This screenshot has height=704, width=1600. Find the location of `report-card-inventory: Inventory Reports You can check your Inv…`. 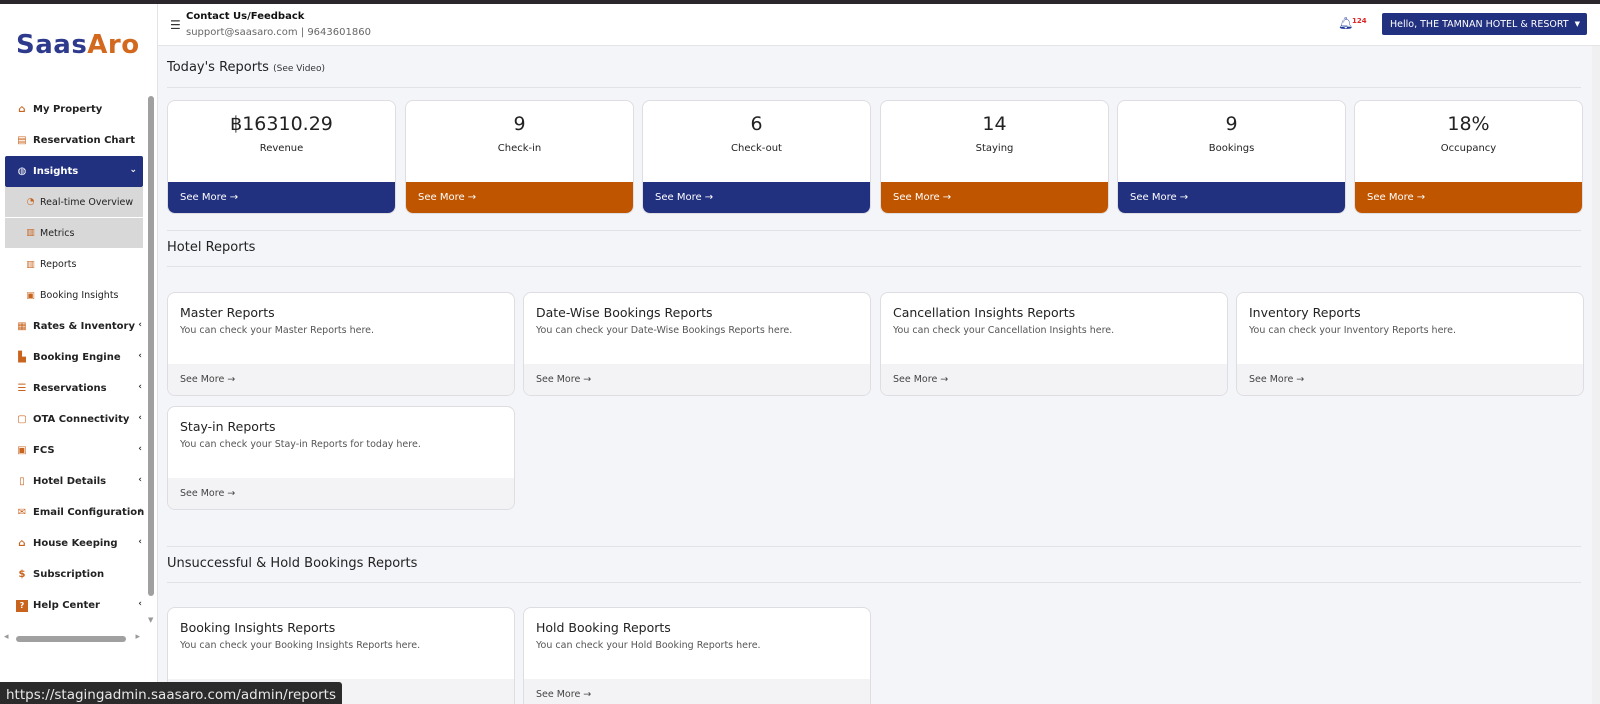

report-card-inventory: Inventory Reports You can check your Inv… is located at coordinates (1410, 344).